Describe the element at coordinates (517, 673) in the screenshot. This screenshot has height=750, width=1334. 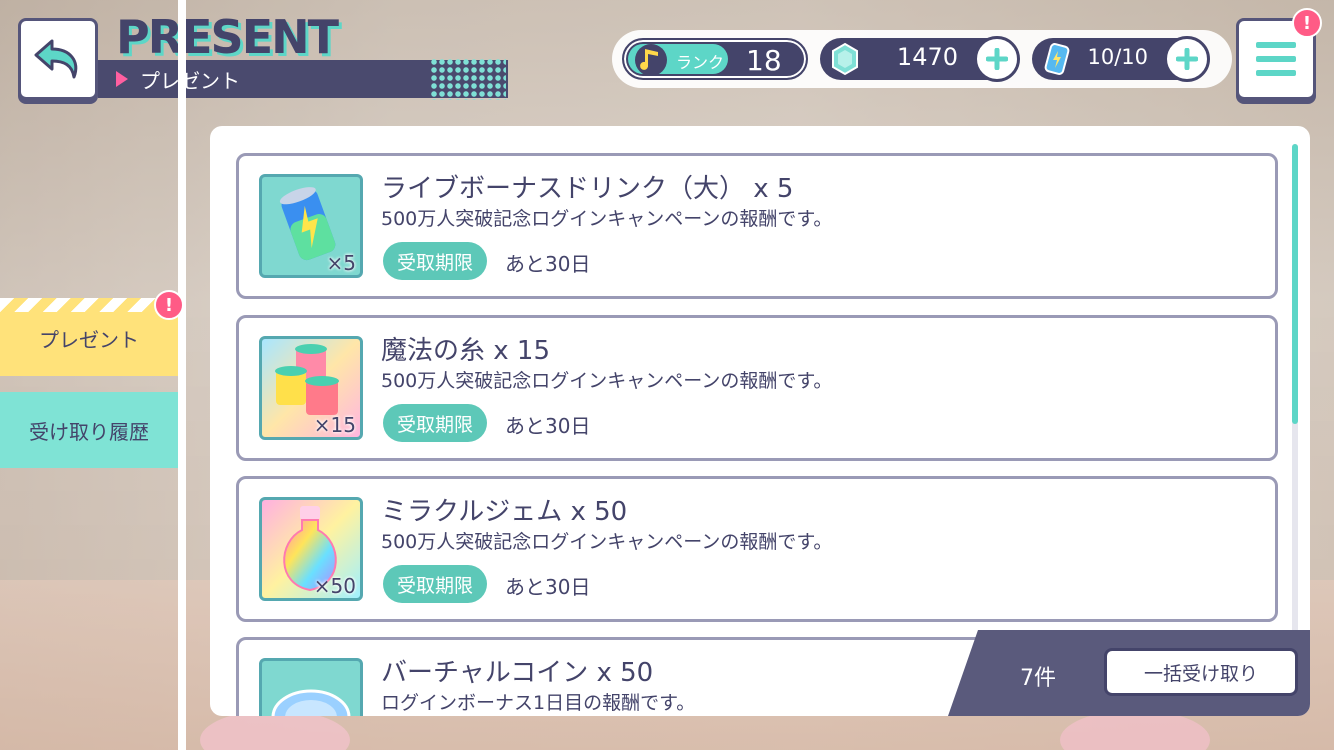
I see `item-name: バーチャルコイン x 50` at that location.